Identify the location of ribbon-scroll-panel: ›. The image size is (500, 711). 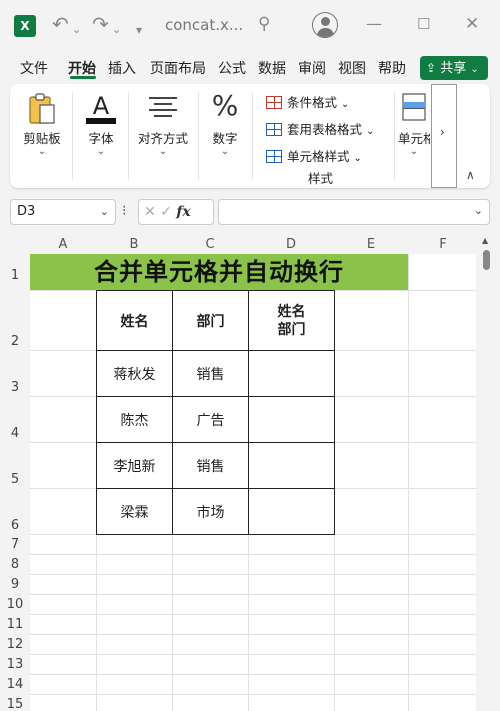
(444, 136).